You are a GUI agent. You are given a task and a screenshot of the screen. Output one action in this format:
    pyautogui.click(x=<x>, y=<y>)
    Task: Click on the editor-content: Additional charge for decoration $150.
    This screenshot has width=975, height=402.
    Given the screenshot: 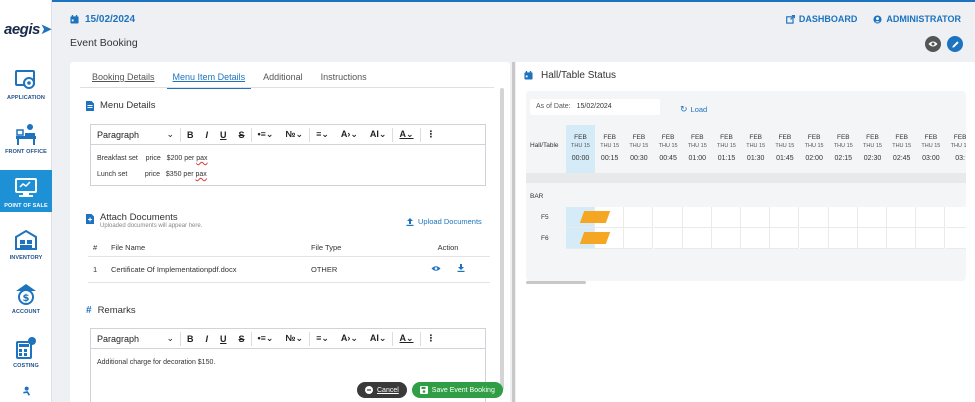 What is the action you would take?
    pyautogui.click(x=288, y=363)
    